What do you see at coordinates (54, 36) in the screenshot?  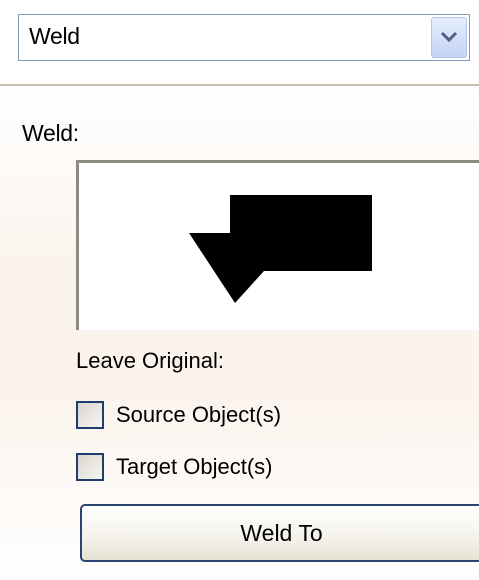 I see `operation-dropdown-value: Weld` at bounding box center [54, 36].